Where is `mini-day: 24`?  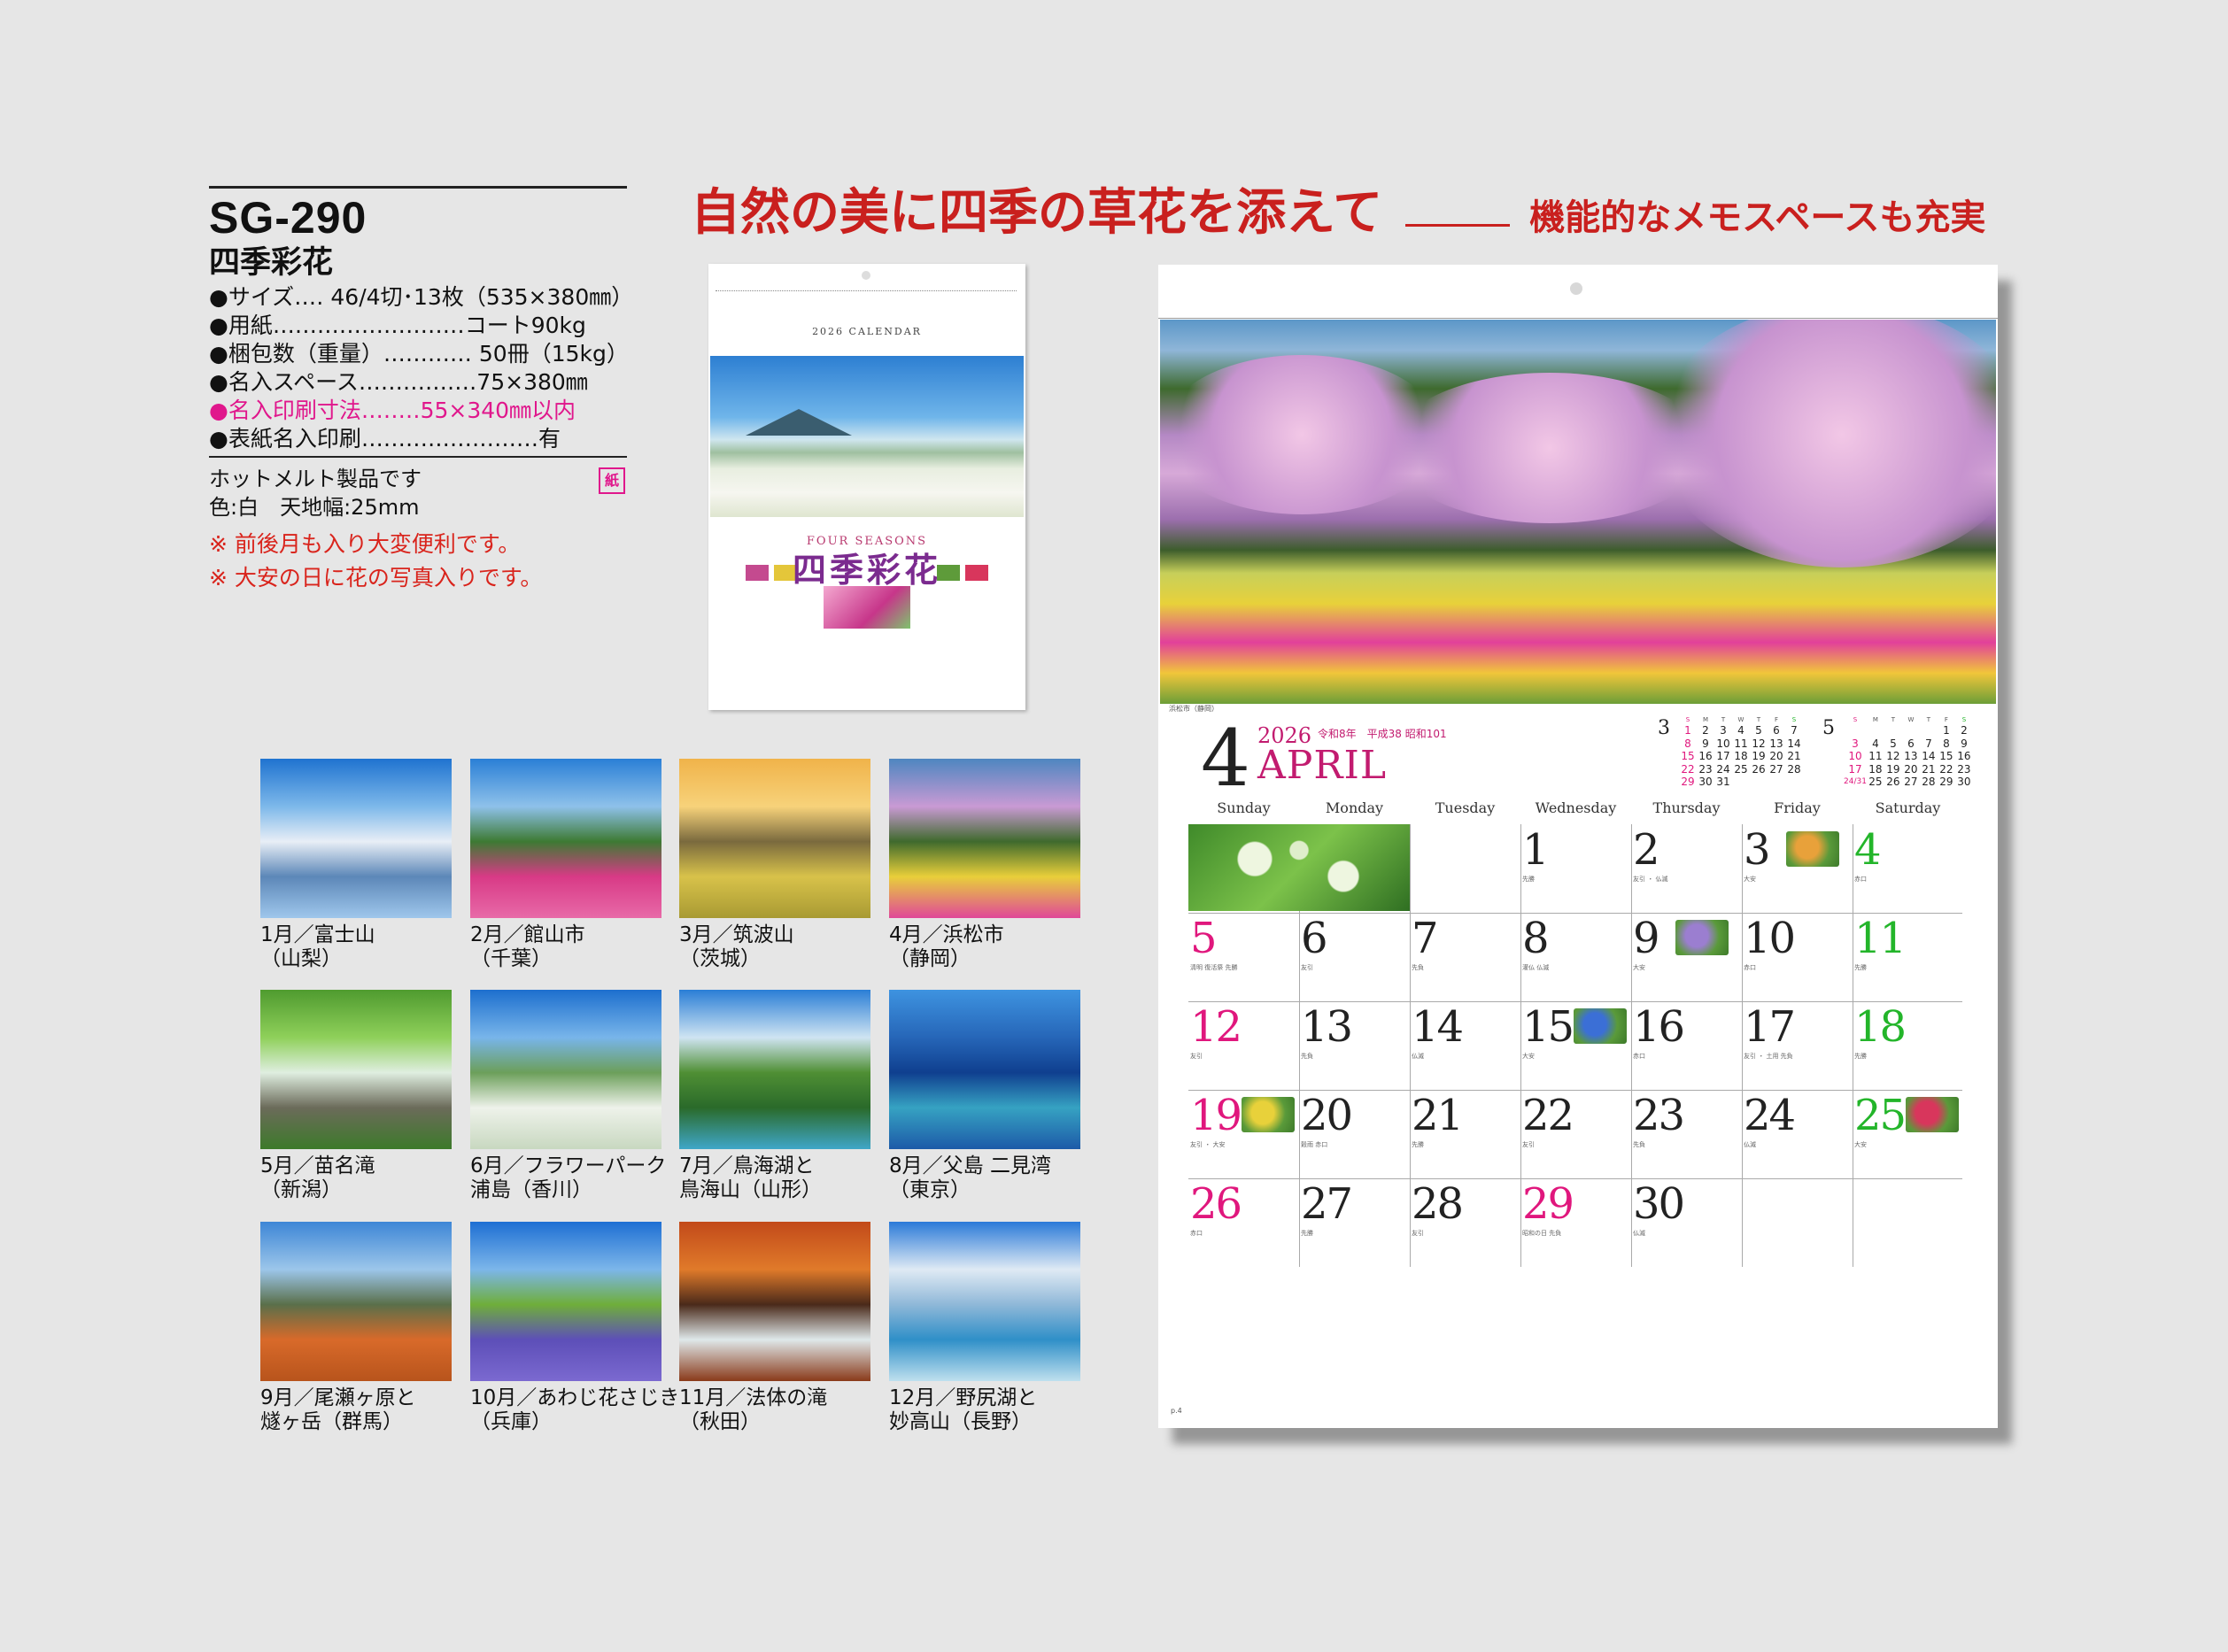
mini-day: 24 is located at coordinates (1723, 769).